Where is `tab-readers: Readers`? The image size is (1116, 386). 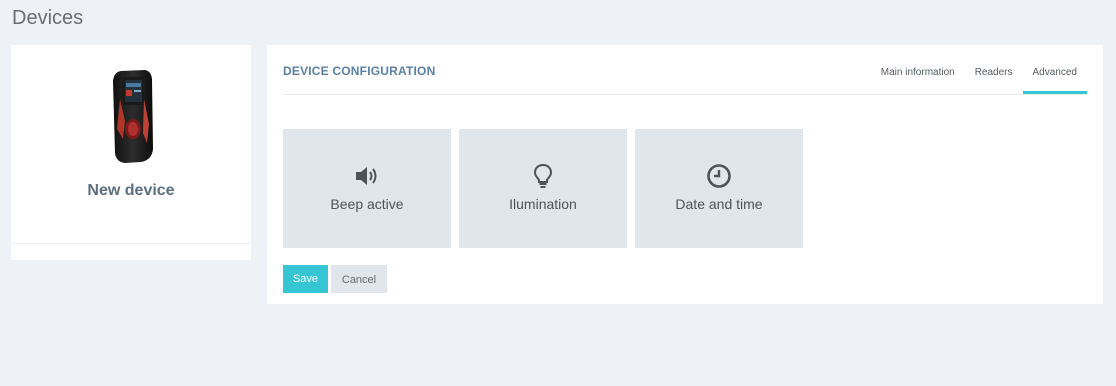
tab-readers: Readers is located at coordinates (994, 76).